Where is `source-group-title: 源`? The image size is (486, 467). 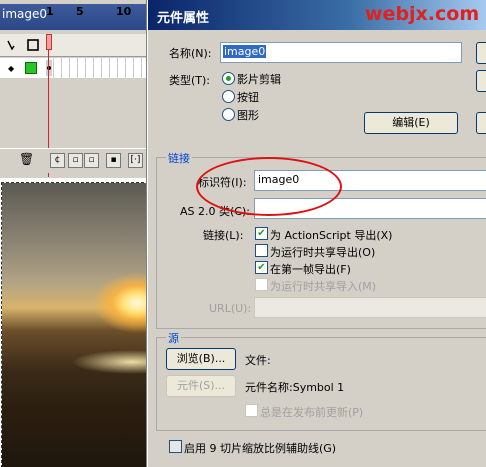
source-group-title: 源 is located at coordinates (173, 338).